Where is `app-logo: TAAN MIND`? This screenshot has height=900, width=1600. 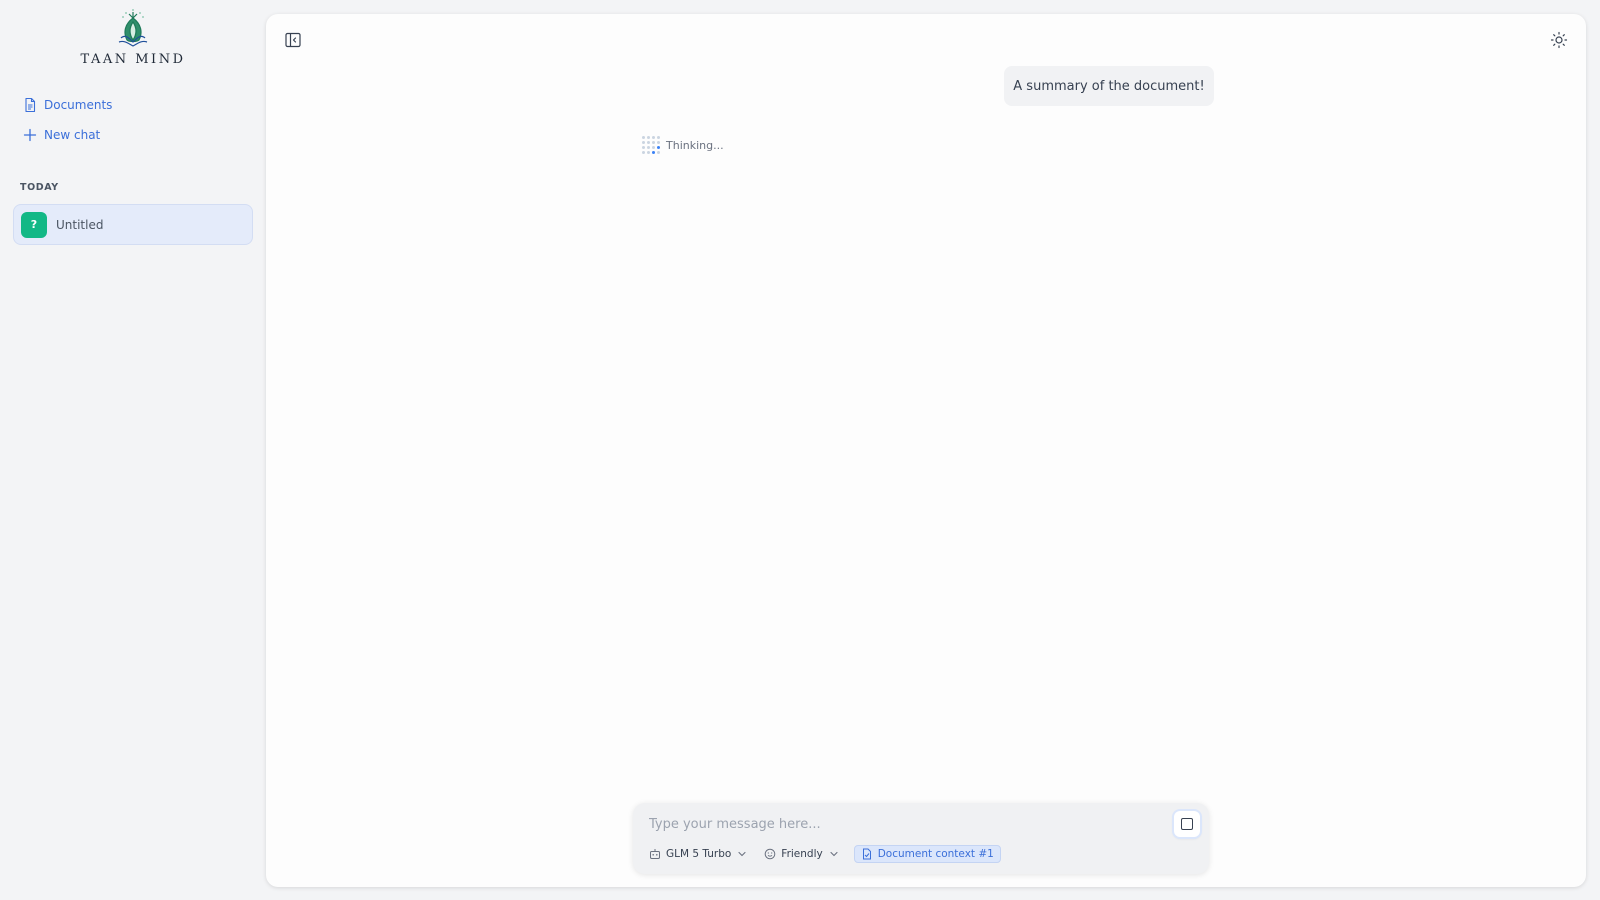 app-logo: TAAN MIND is located at coordinates (133, 39).